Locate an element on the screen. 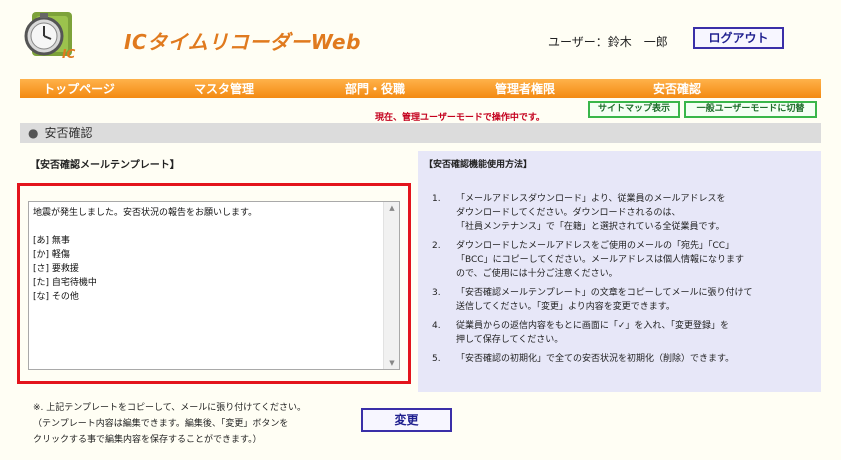  instructions-title: 【安否確認機能使用方法】 is located at coordinates (478, 165).